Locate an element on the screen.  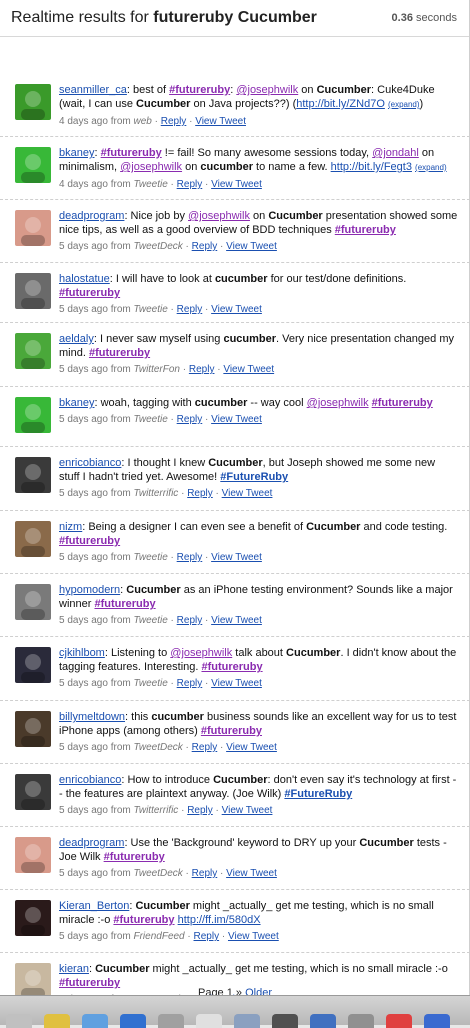
username-link: aeldaly is located at coordinates (76, 339).